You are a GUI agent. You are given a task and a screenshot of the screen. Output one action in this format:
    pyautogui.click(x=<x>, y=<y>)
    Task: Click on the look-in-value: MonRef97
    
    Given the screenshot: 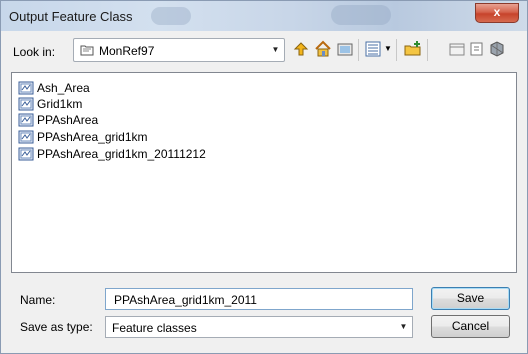 What is the action you would take?
    pyautogui.click(x=127, y=51)
    